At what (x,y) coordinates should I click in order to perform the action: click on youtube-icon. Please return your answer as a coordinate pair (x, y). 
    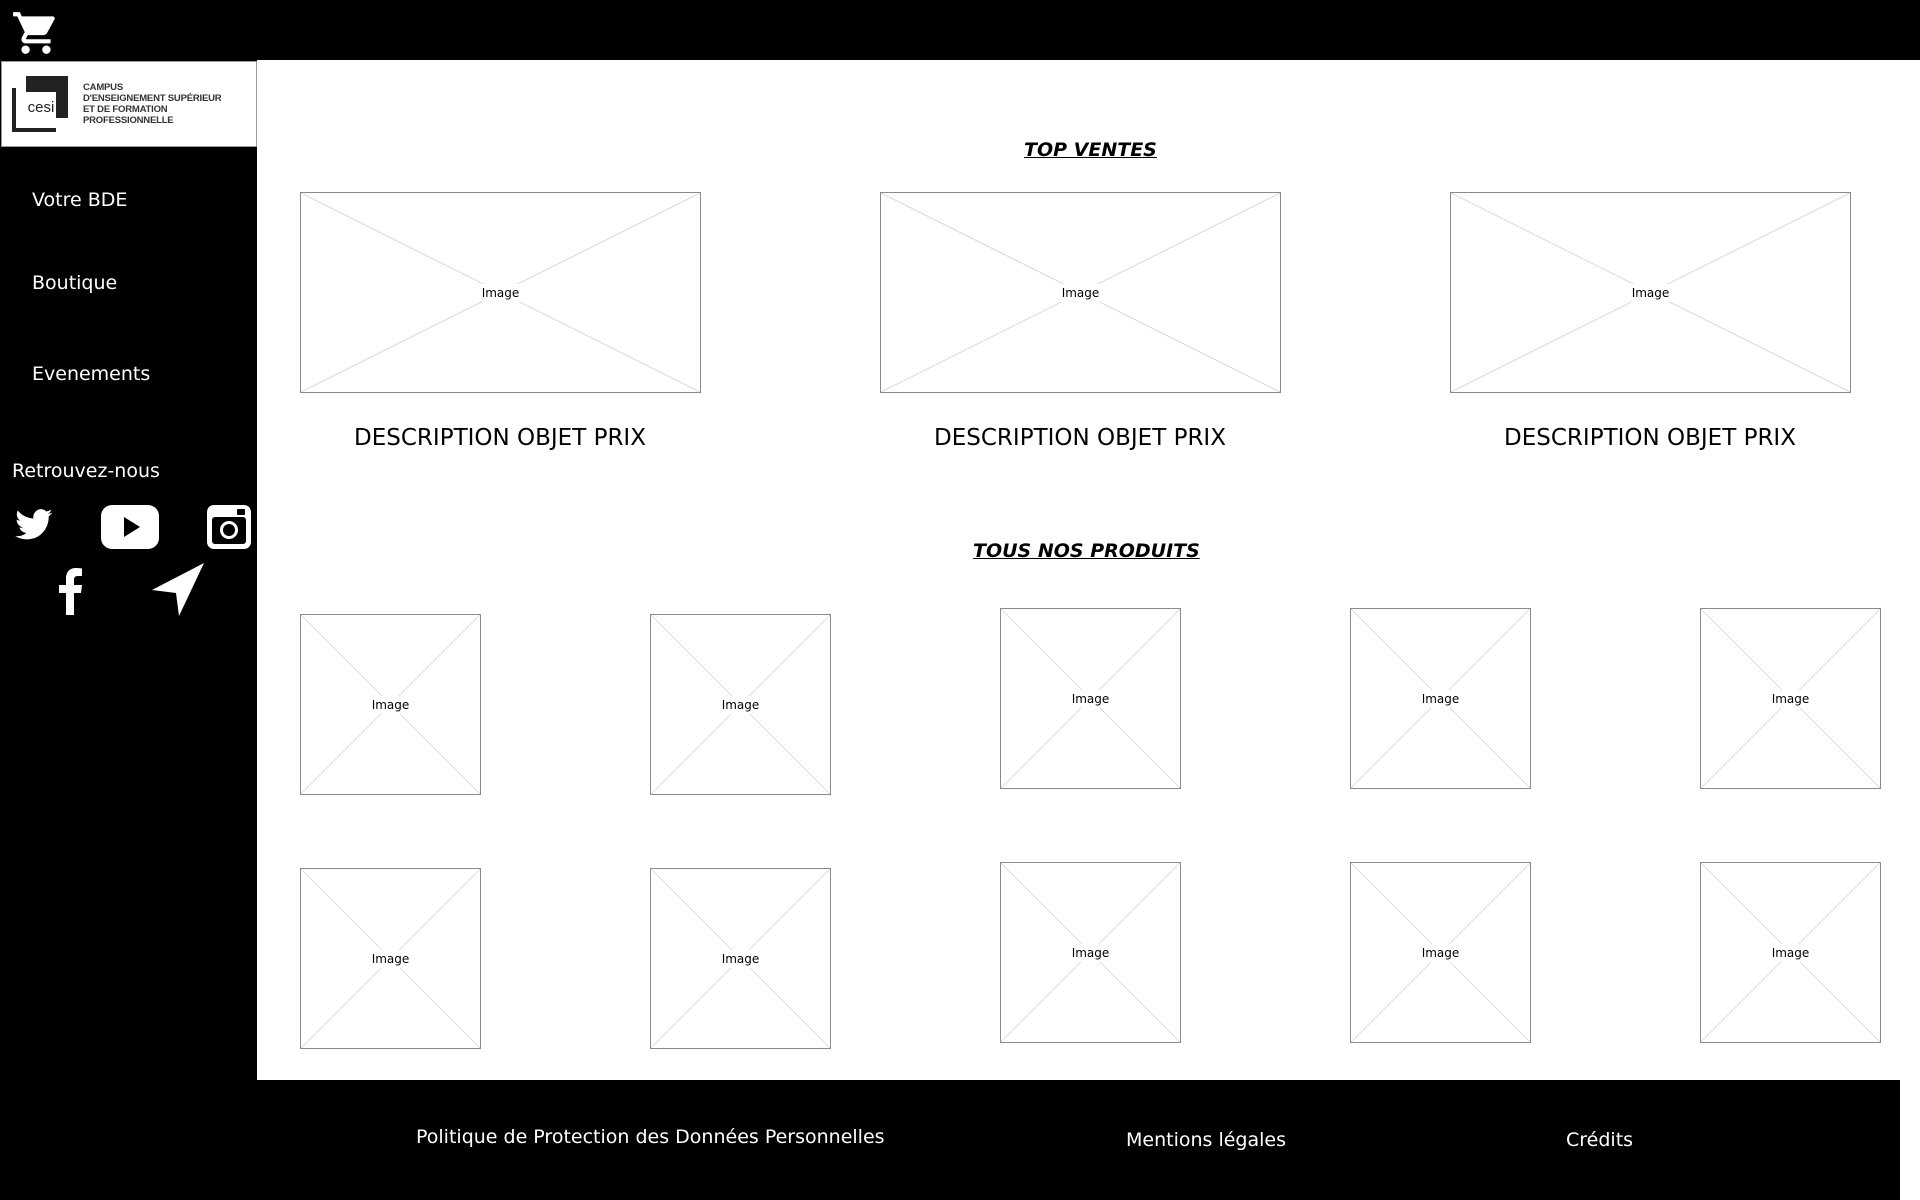
    Looking at the image, I should click on (130, 527).